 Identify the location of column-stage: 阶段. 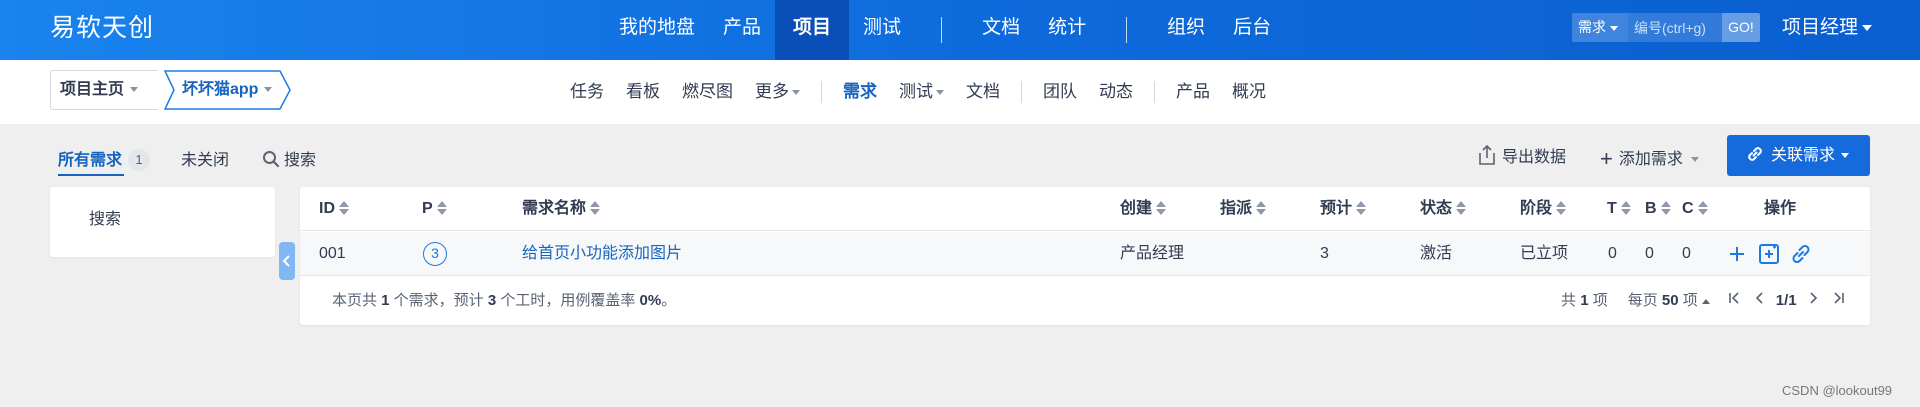
(1543, 209).